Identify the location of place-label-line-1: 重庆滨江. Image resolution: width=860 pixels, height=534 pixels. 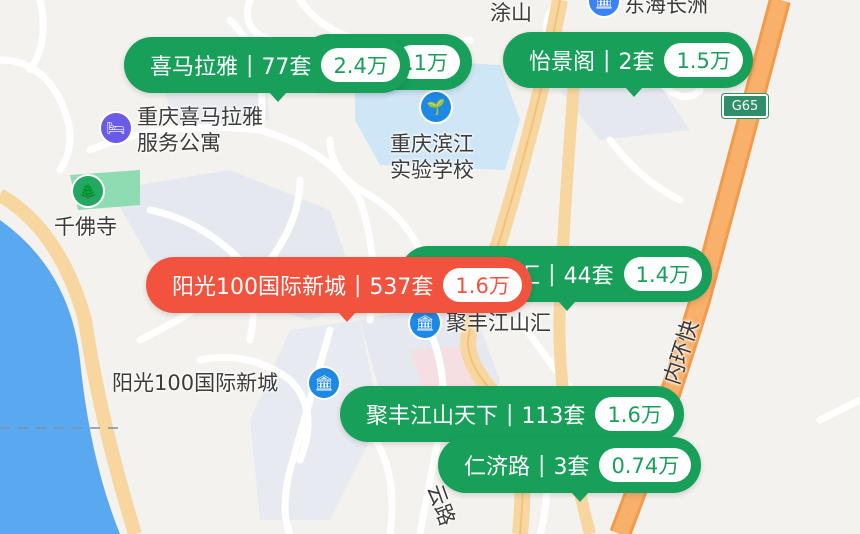
(432, 144).